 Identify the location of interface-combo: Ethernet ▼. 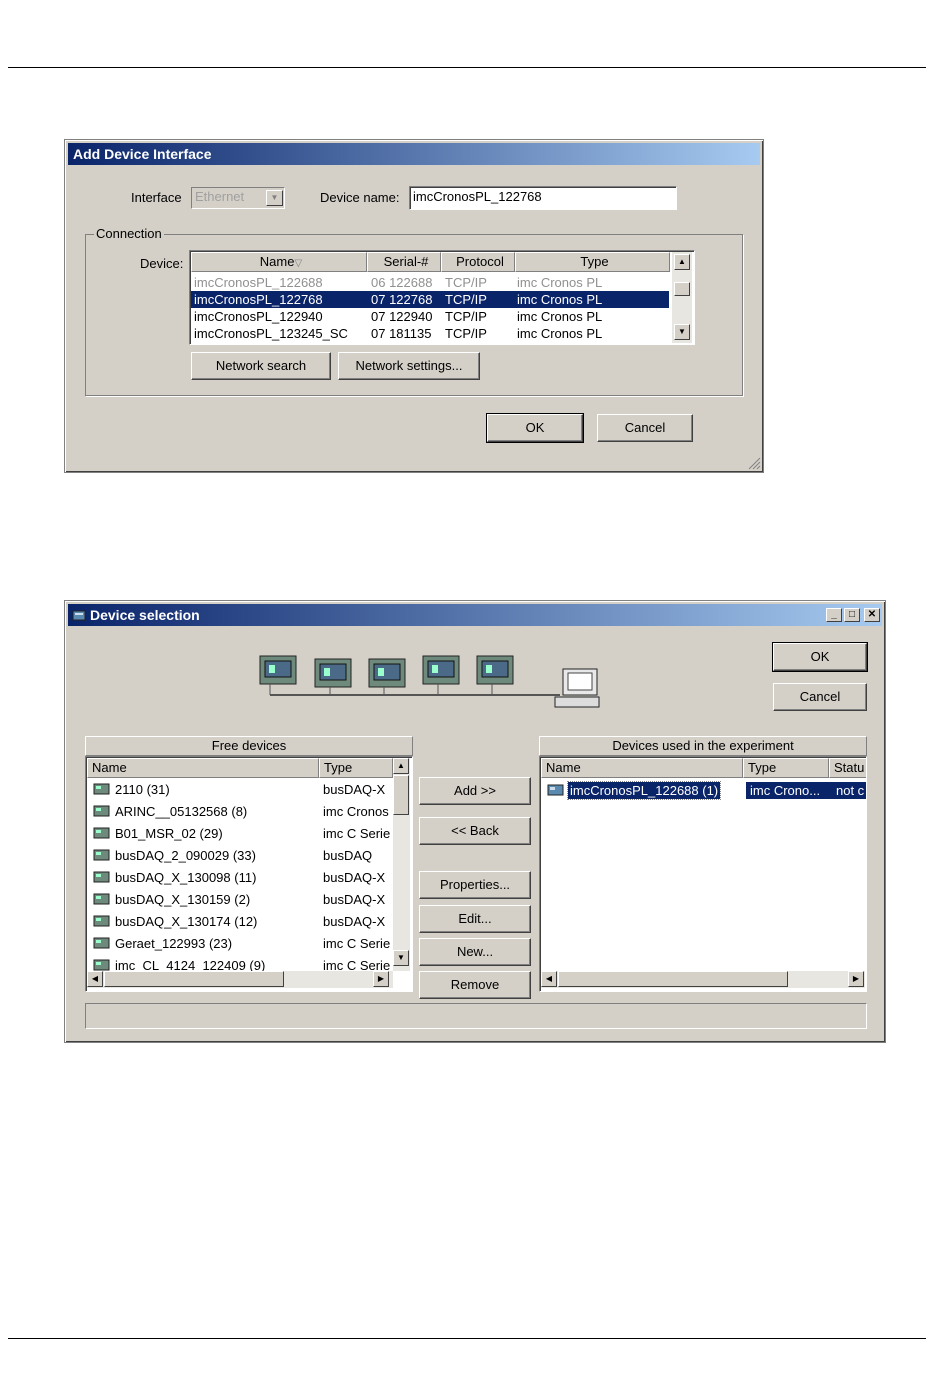
(238, 198).